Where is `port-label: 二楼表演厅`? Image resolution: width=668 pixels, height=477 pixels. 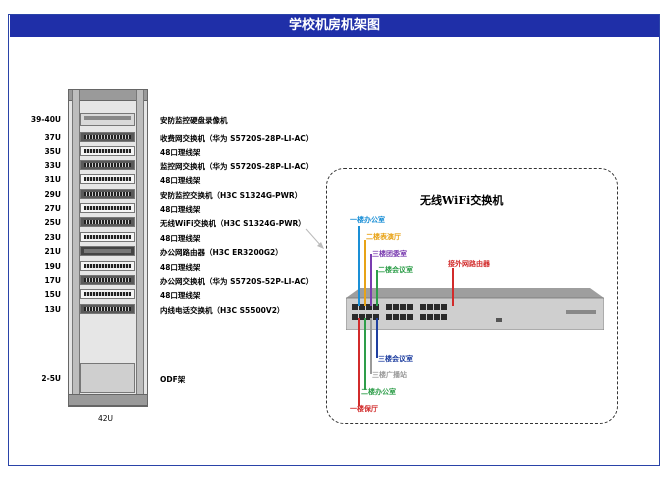 port-label: 二楼表演厅 is located at coordinates (383, 237).